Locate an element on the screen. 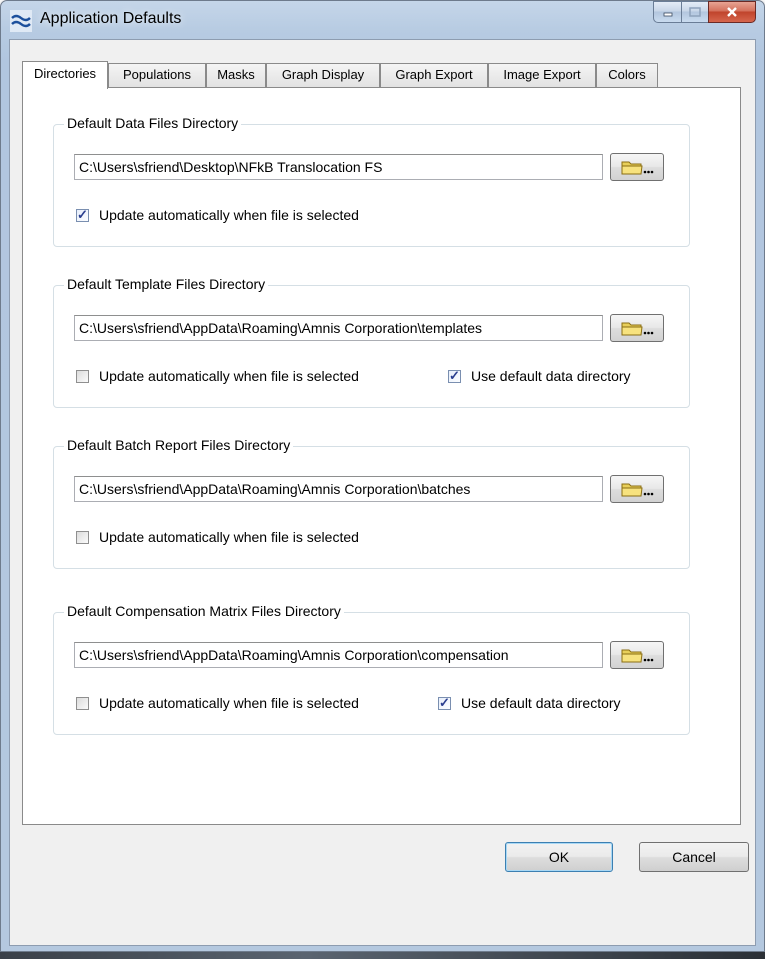 This screenshot has width=765, height=959. tab-graph-display: Graph Display is located at coordinates (323, 75).